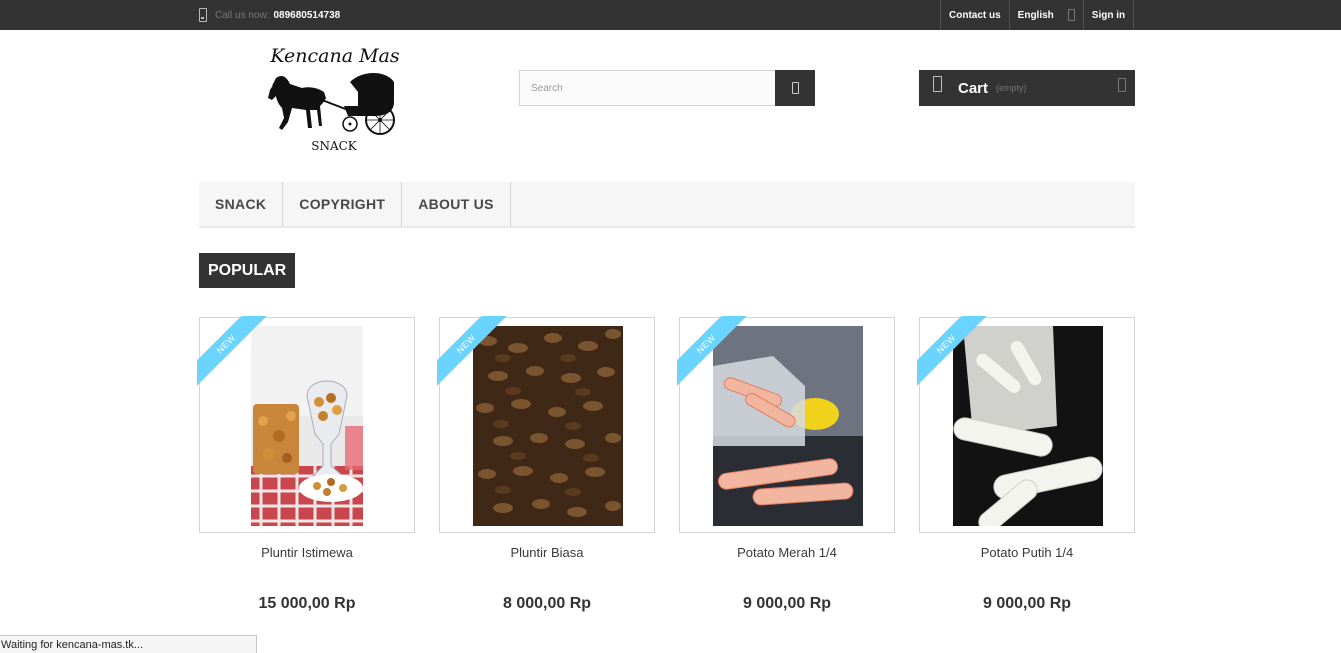 The width and height of the screenshot is (1341, 653). I want to click on logo-image: Kencana Mas SNACK, so click(334, 99).